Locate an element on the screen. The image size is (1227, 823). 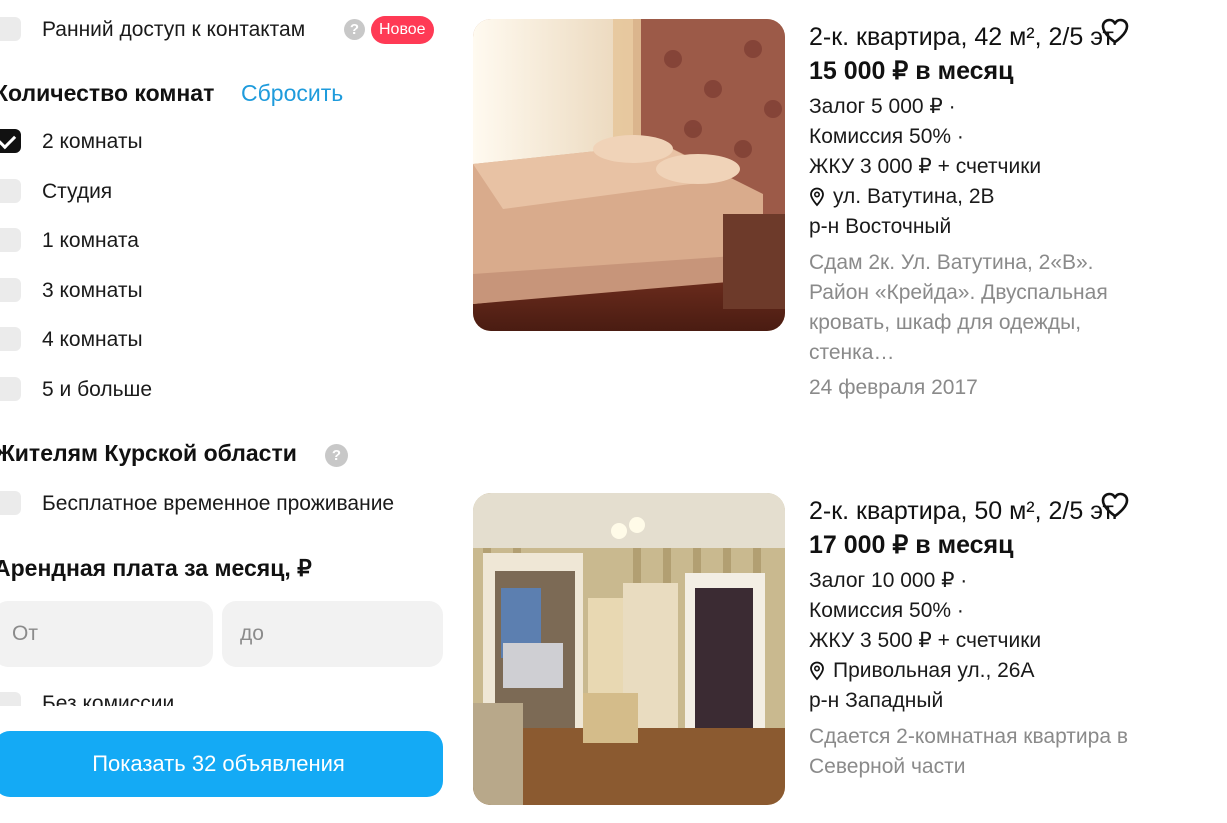
listing-deposit: Залог 5 000 ₽ · is located at coordinates (882, 106).